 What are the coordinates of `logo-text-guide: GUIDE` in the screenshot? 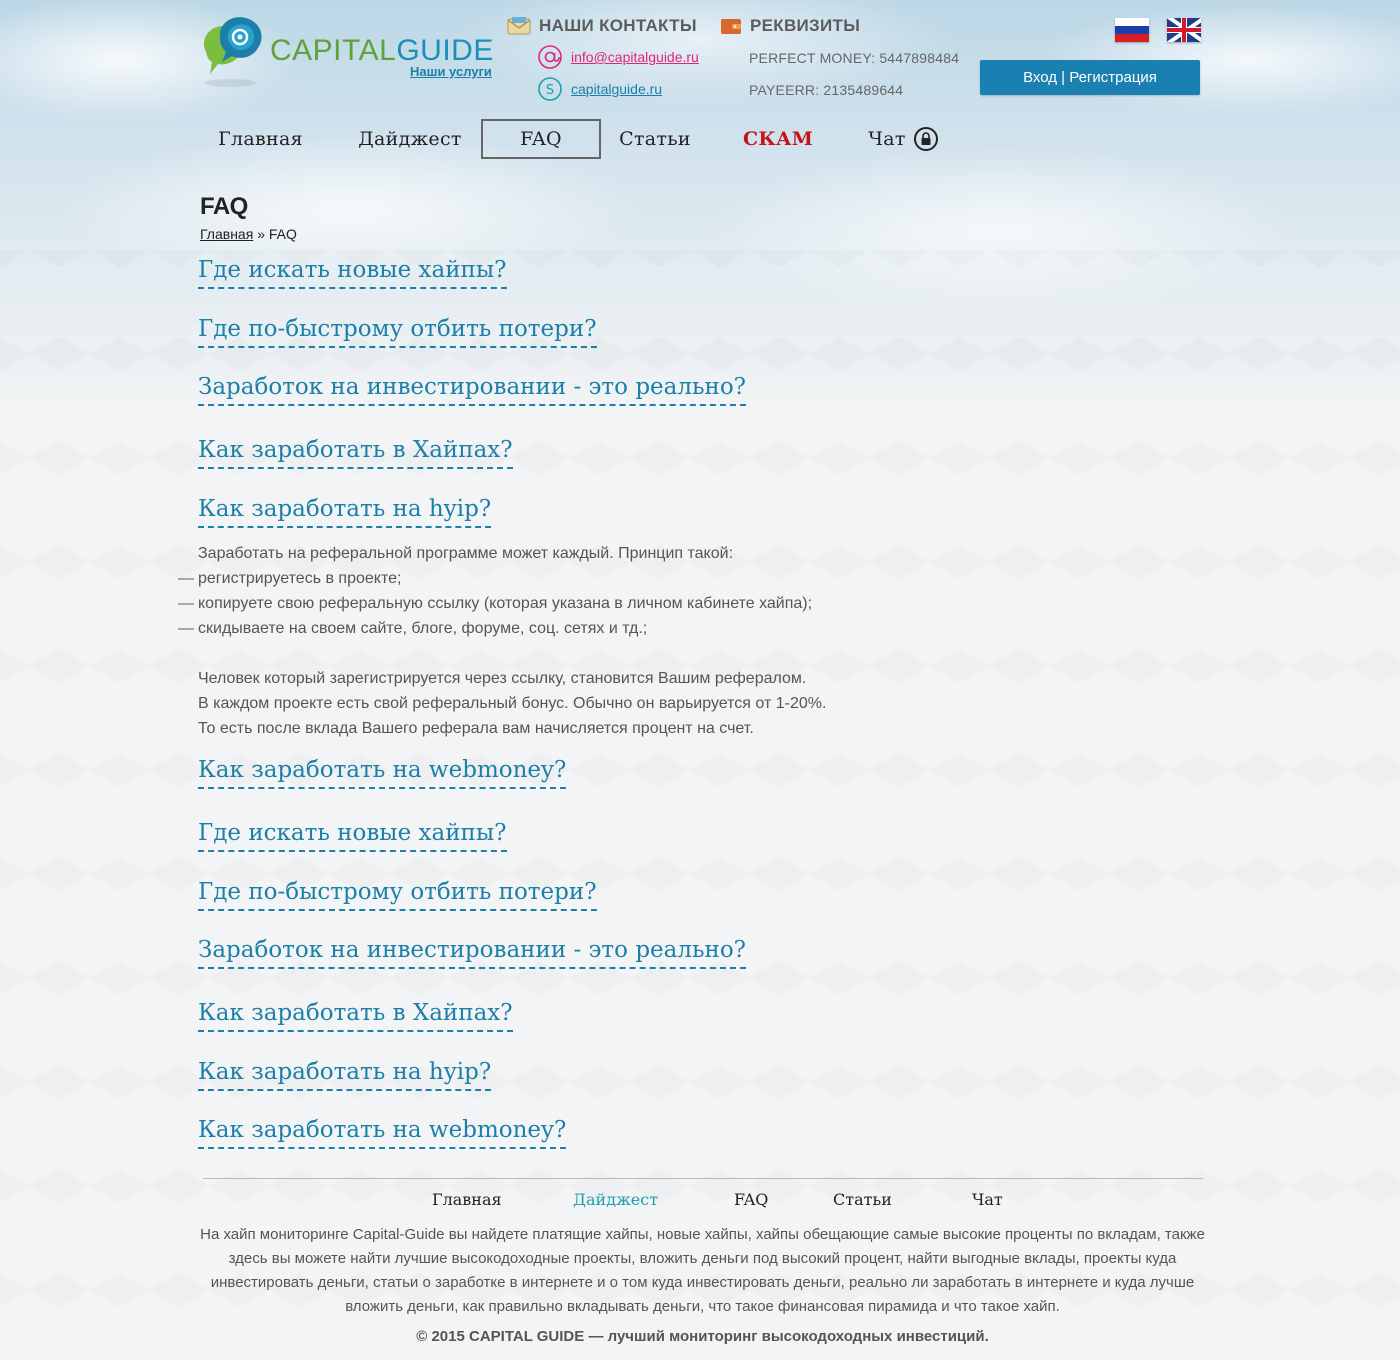 It's located at (445, 50).